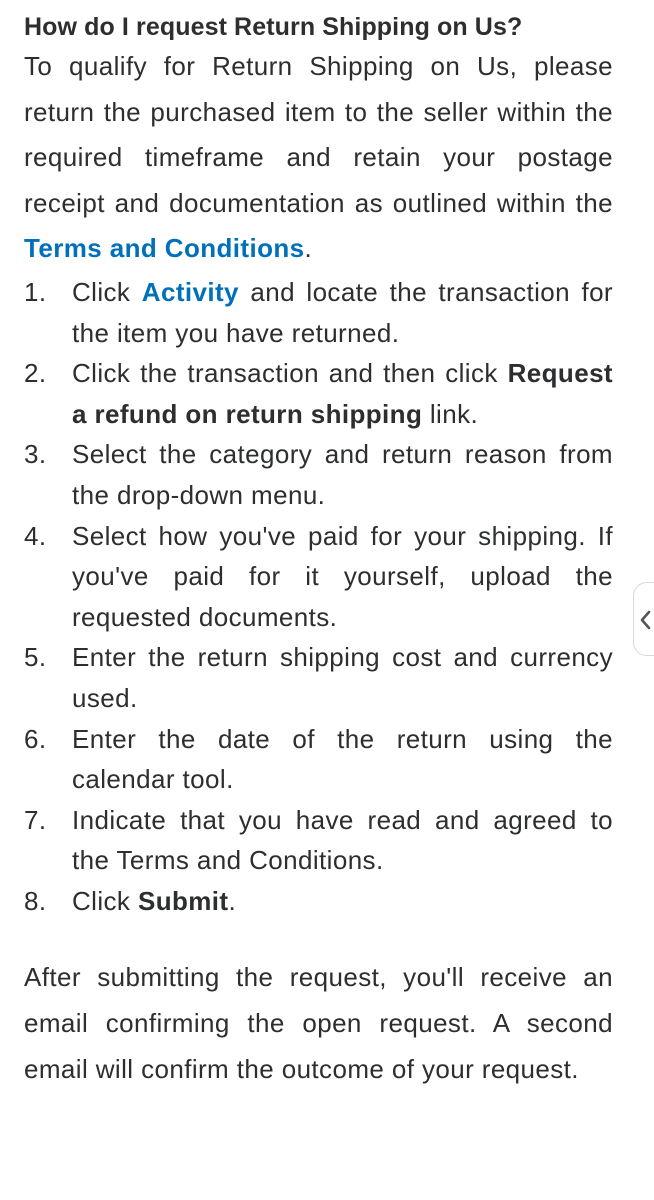 Image resolution: width=654 pixels, height=1200 pixels. What do you see at coordinates (450, 413) in the screenshot?
I see `step-text: link.` at bounding box center [450, 413].